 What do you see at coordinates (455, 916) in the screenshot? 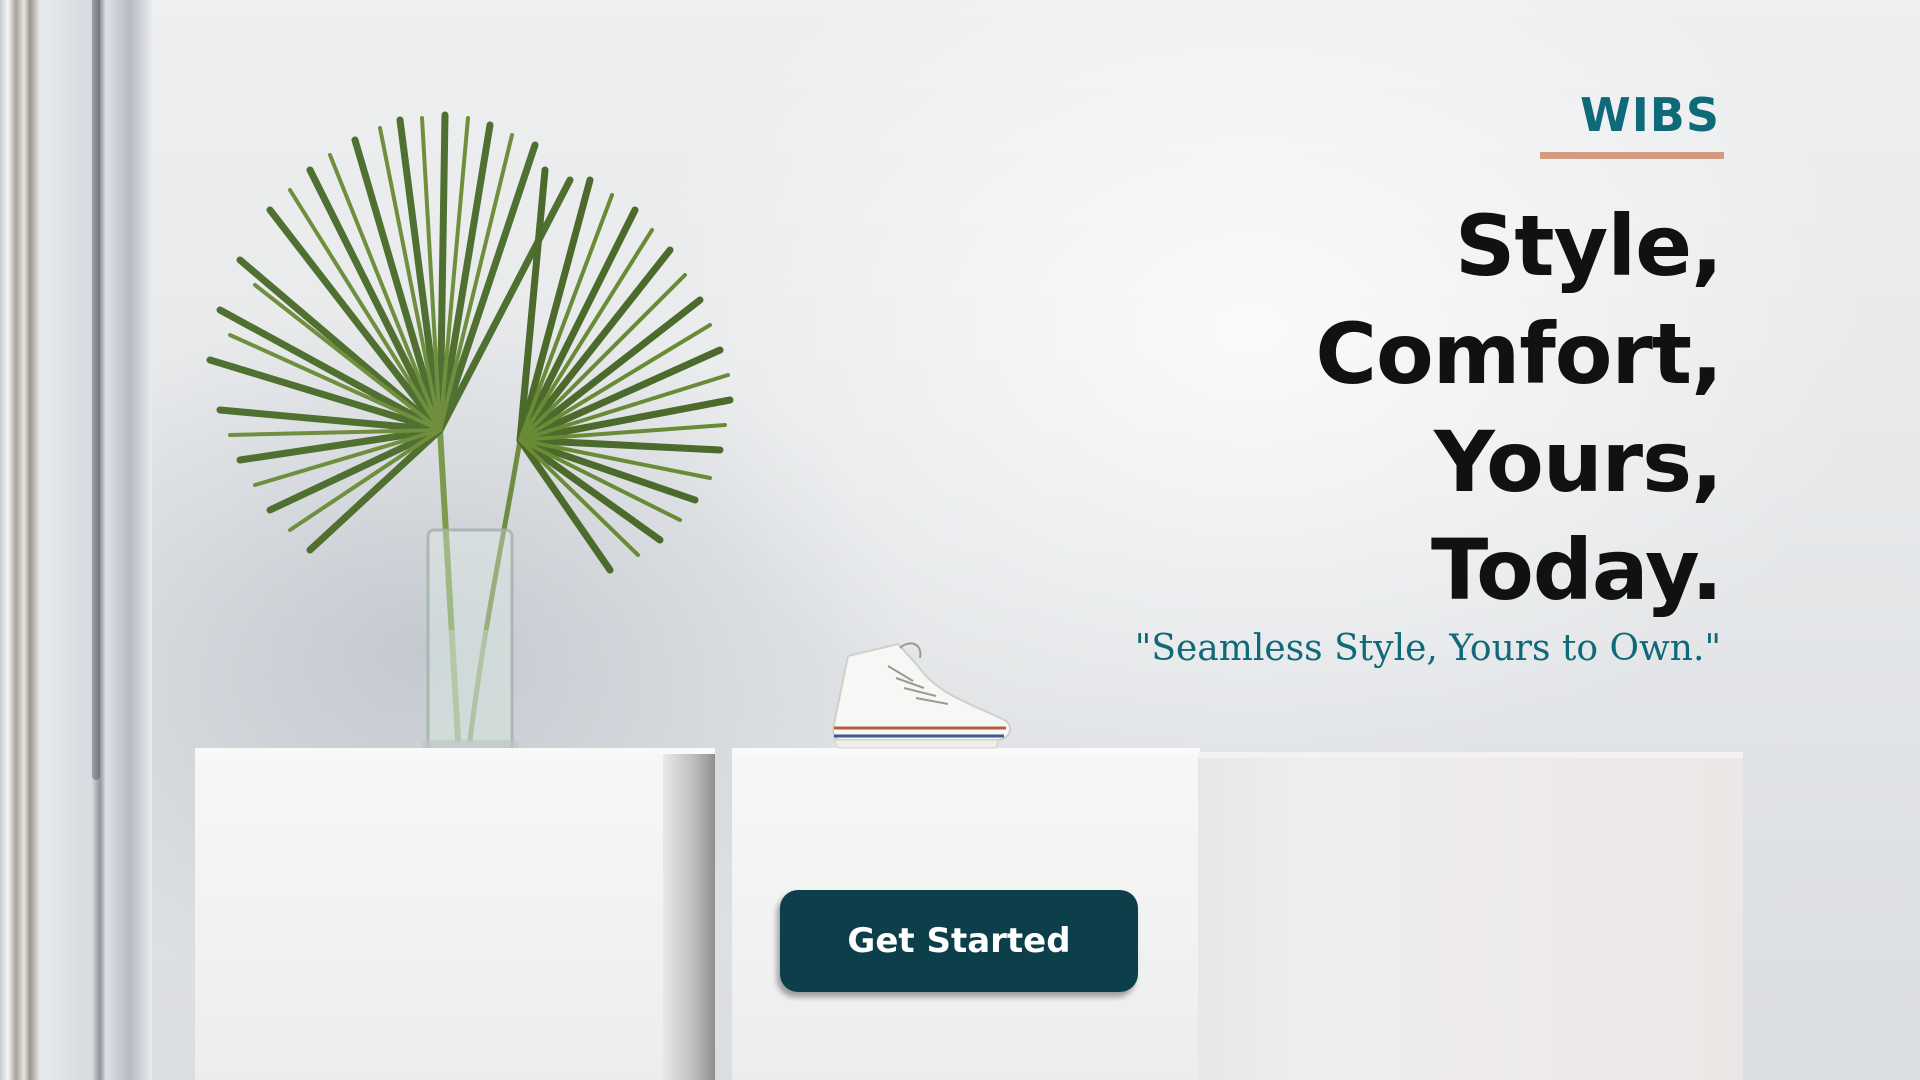
I see `pedestal-left` at bounding box center [455, 916].